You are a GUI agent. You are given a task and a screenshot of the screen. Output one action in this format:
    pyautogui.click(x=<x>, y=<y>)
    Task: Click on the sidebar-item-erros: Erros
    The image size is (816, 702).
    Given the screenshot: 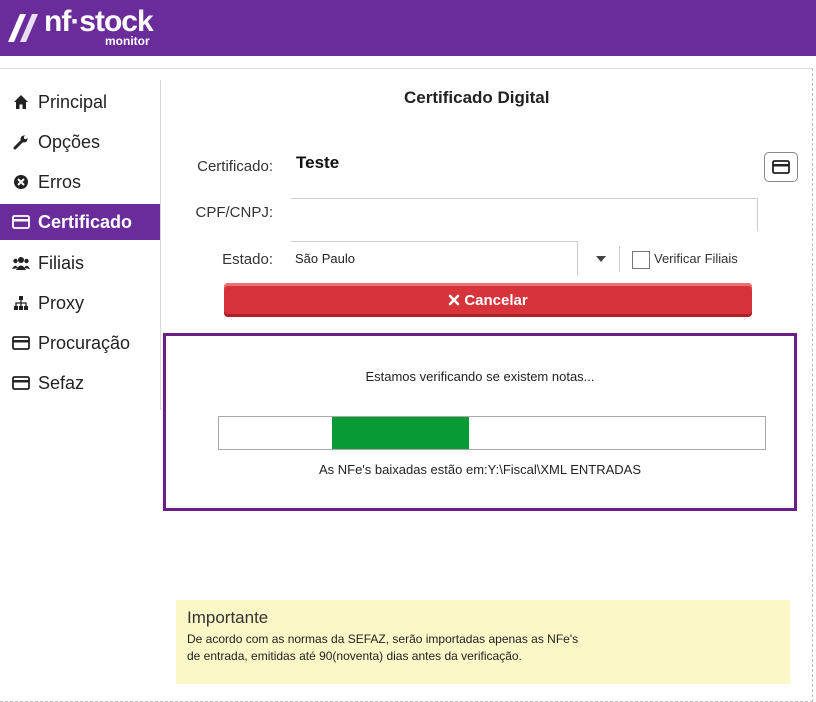 What is the action you would take?
    pyautogui.click(x=80, y=182)
    